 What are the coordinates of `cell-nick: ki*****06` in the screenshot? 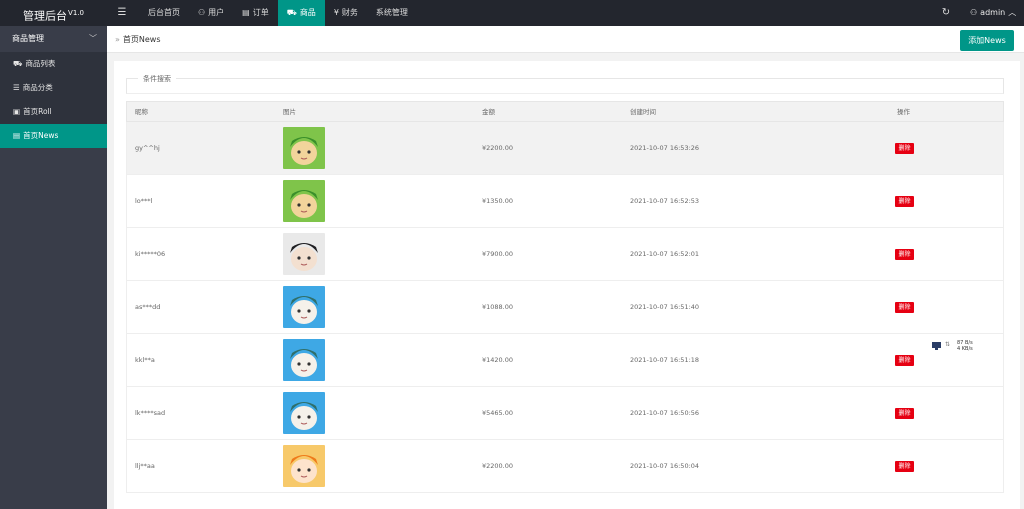 It's located at (150, 254).